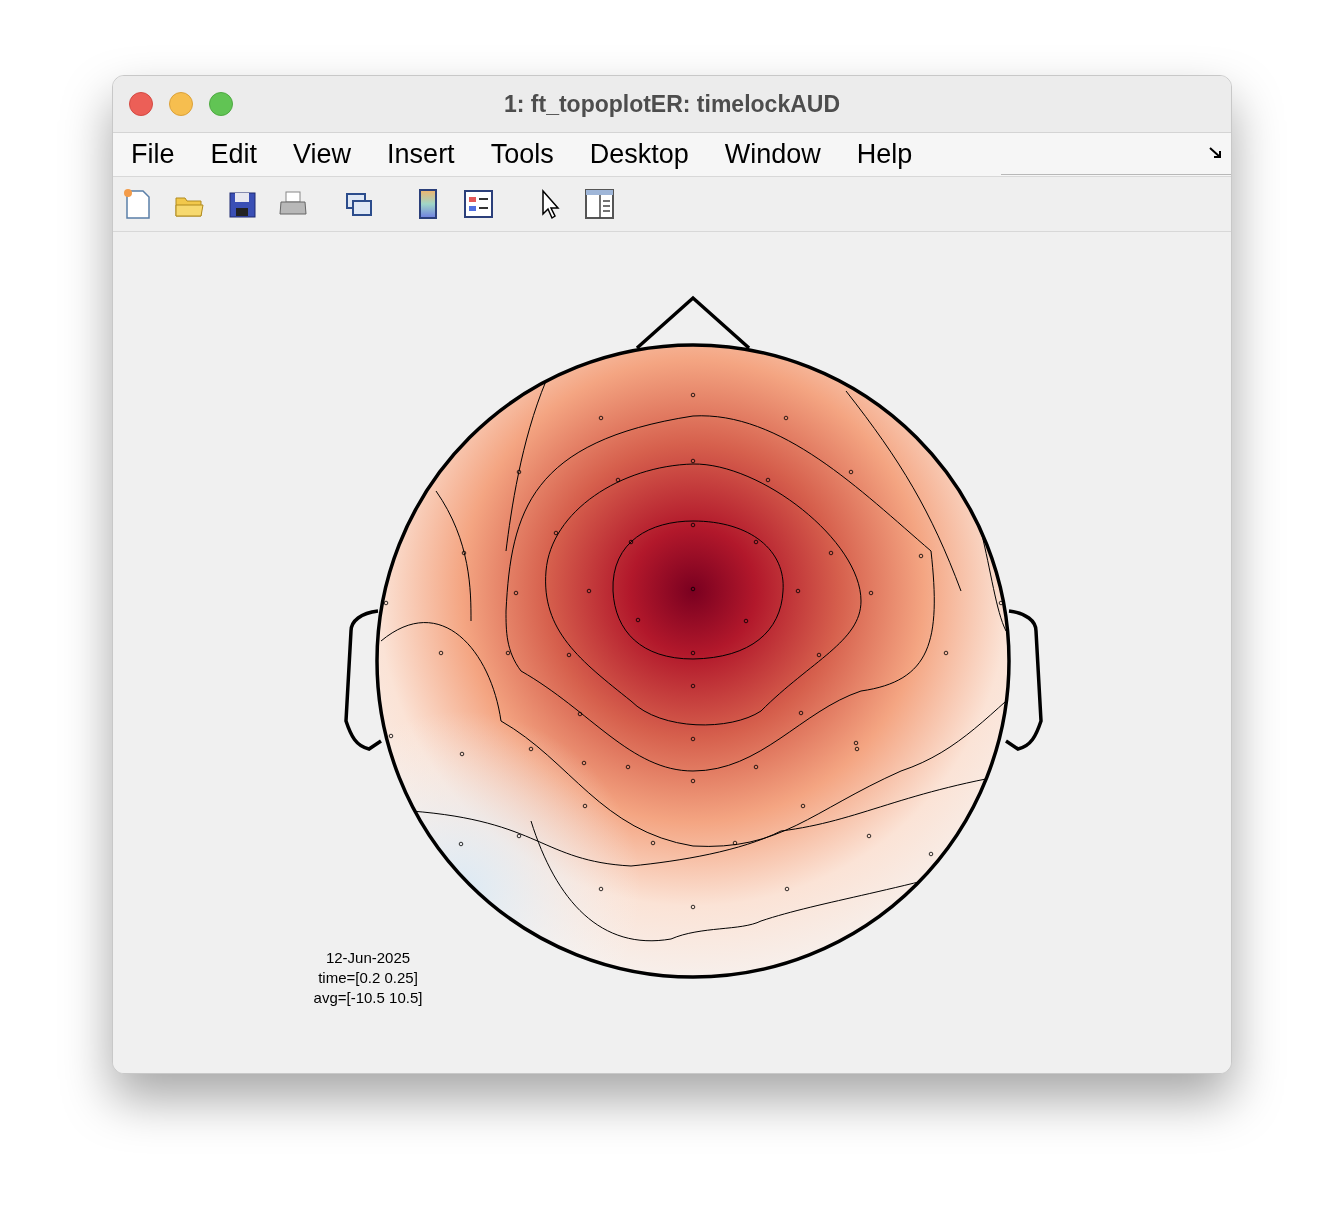 This screenshot has height=1222, width=1344. What do you see at coordinates (522, 154) in the screenshot?
I see `menu-item: Tools` at bounding box center [522, 154].